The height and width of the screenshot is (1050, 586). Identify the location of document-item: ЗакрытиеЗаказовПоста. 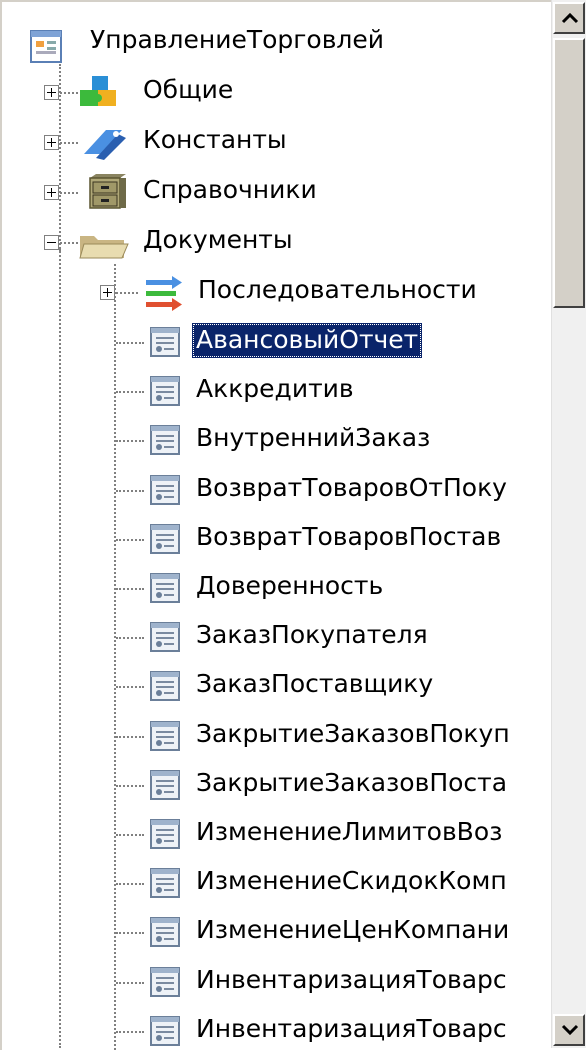
(277, 784).